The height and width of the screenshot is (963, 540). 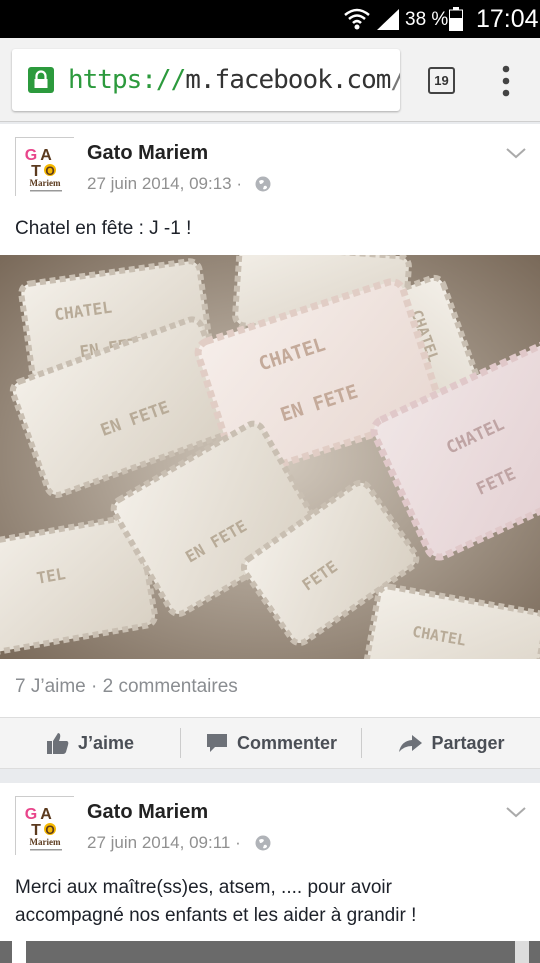 I want to click on status-bar: 38 % 17:04, so click(x=270, y=19).